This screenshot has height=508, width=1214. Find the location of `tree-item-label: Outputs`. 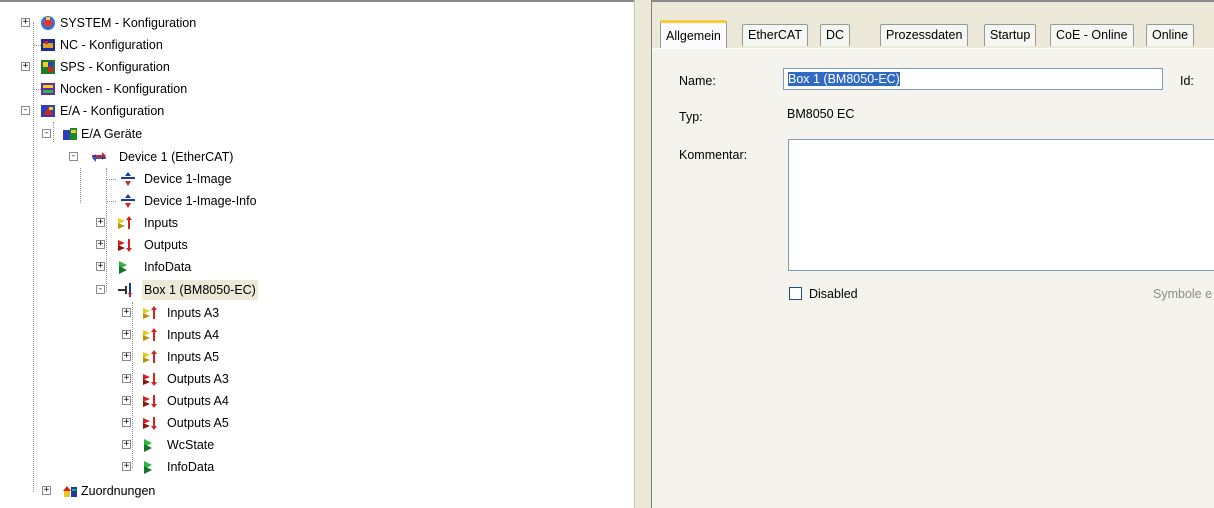

tree-item-label: Outputs is located at coordinates (166, 245).